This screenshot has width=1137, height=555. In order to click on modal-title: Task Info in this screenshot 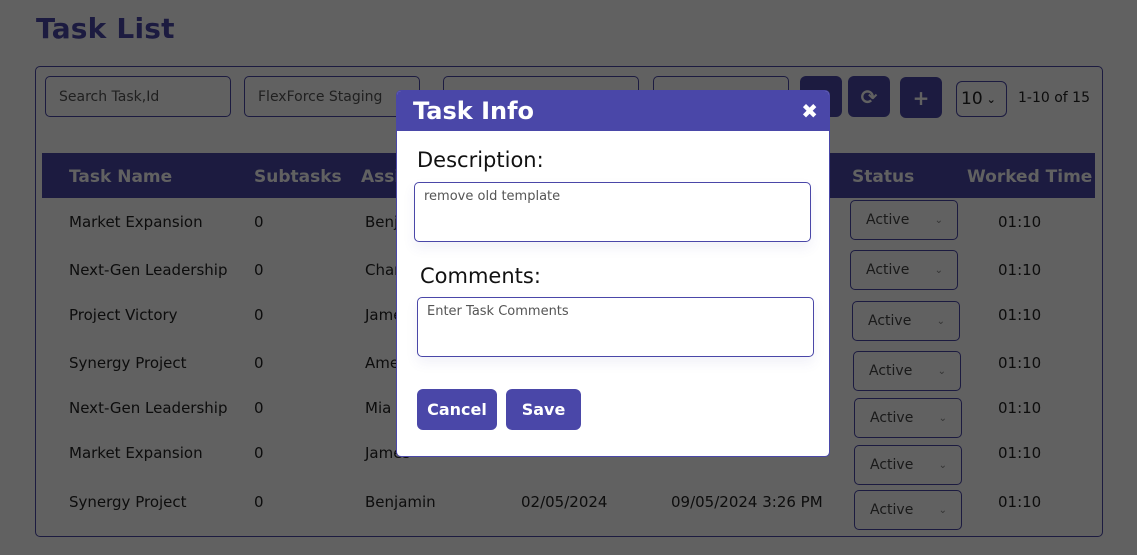, I will do `click(474, 111)`.